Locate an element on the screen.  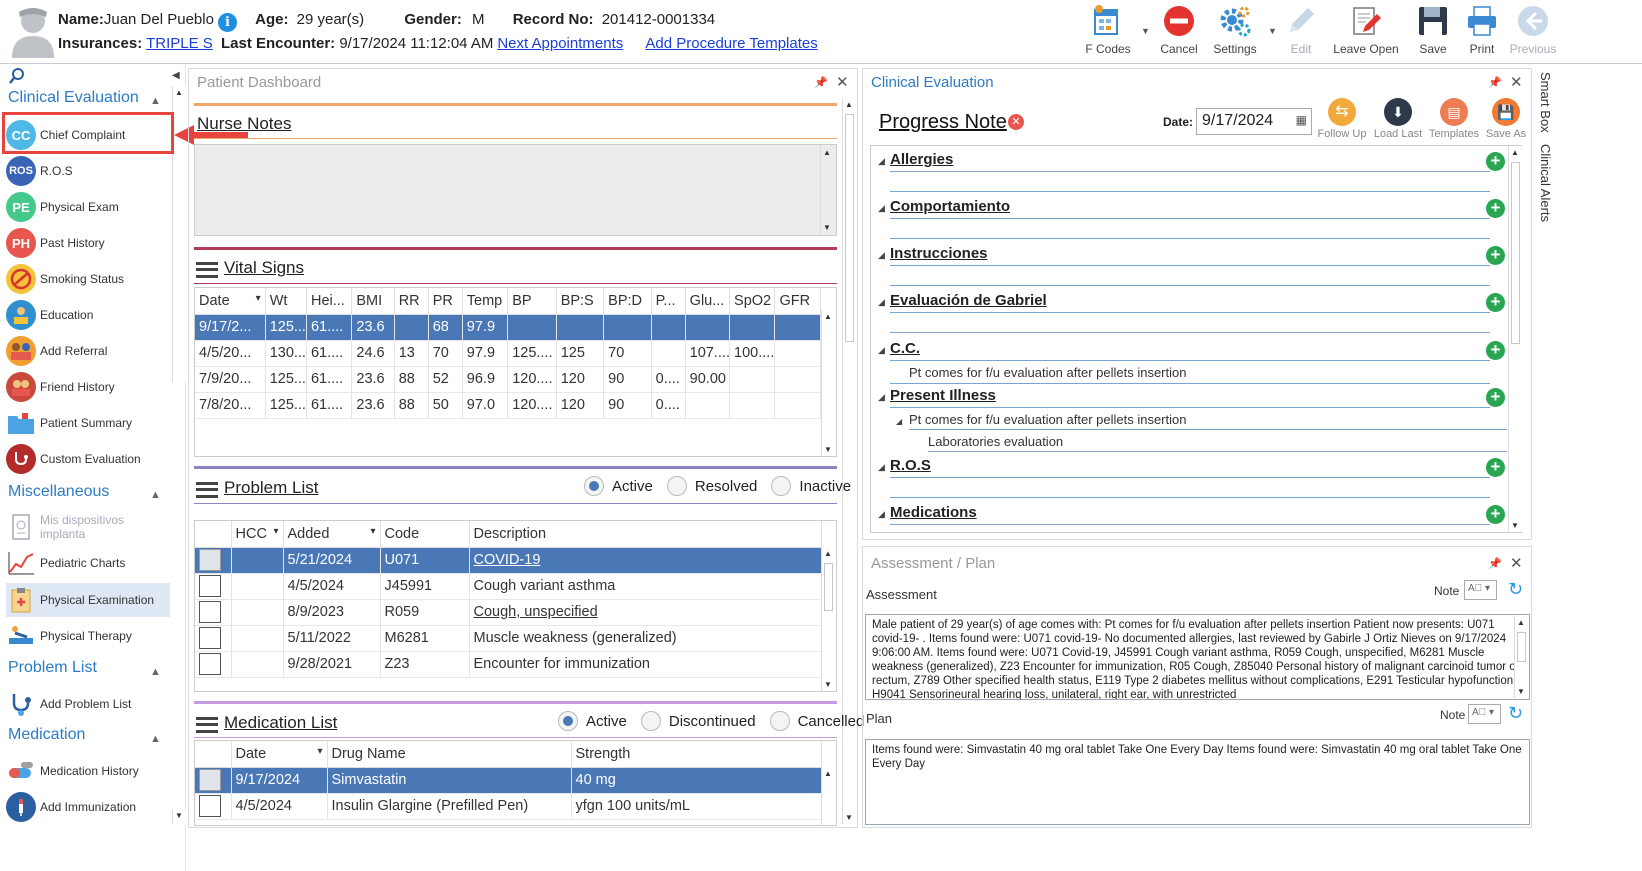
section-medication: Medication is located at coordinates (46, 735).